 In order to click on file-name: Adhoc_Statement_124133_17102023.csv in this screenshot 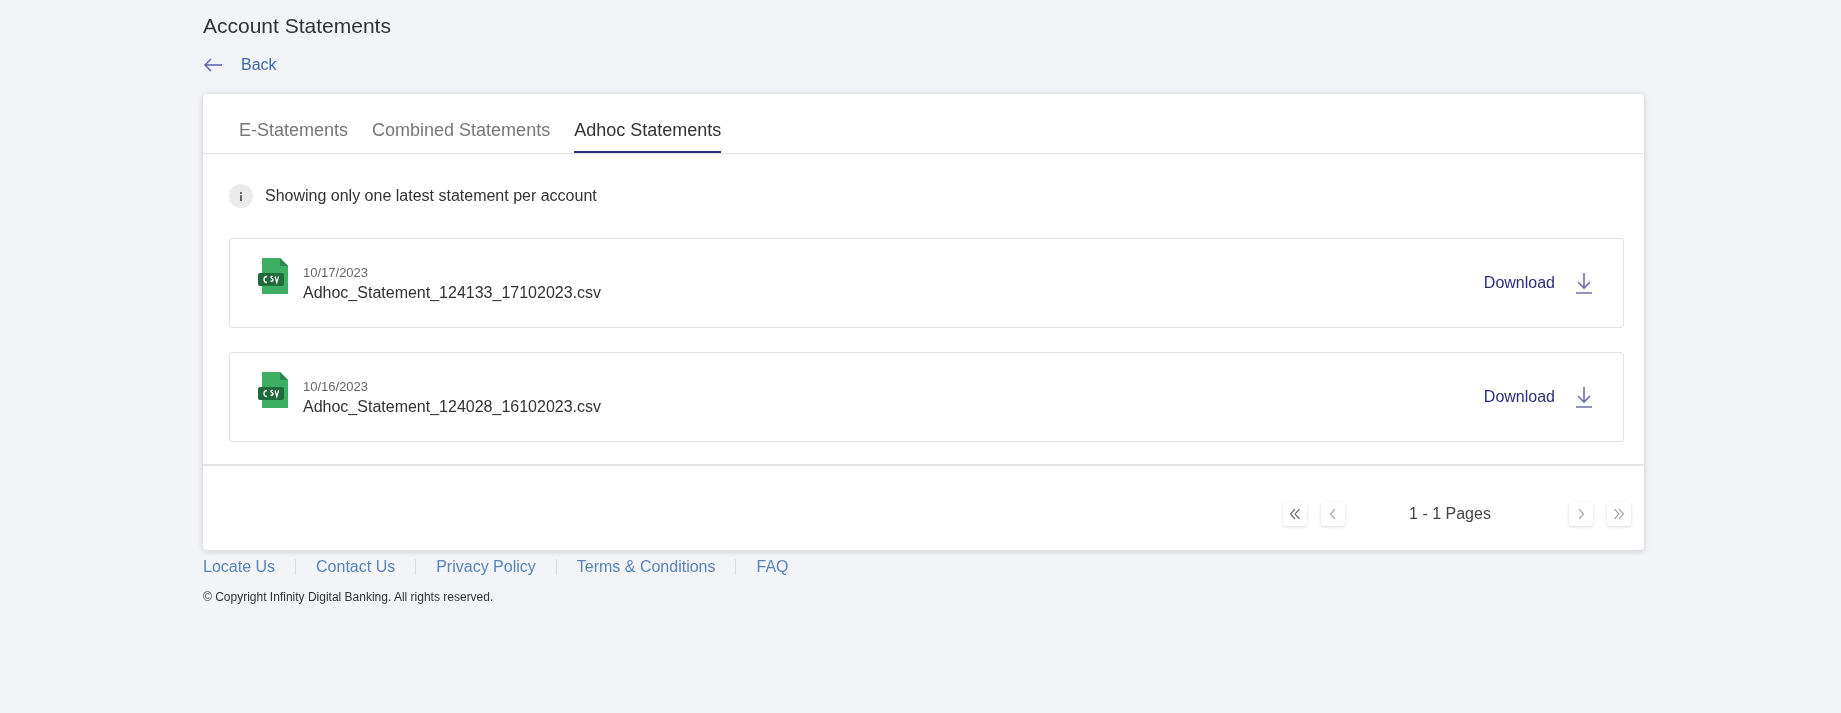, I will do `click(452, 292)`.